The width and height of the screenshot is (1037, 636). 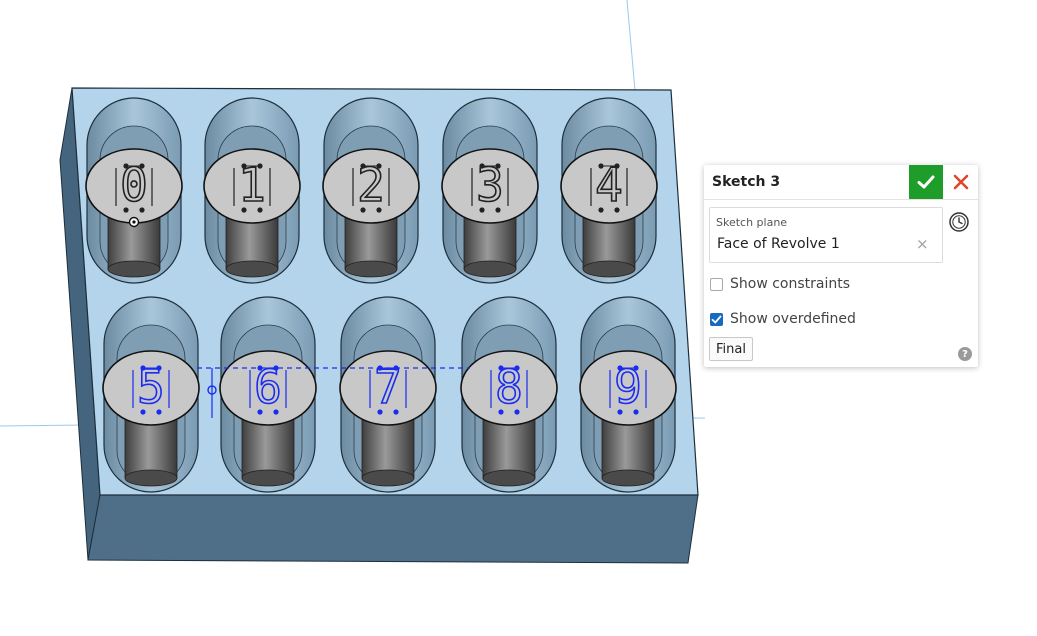 What do you see at coordinates (790, 284) in the screenshot?
I see `show-constraints-label: Show constraints` at bounding box center [790, 284].